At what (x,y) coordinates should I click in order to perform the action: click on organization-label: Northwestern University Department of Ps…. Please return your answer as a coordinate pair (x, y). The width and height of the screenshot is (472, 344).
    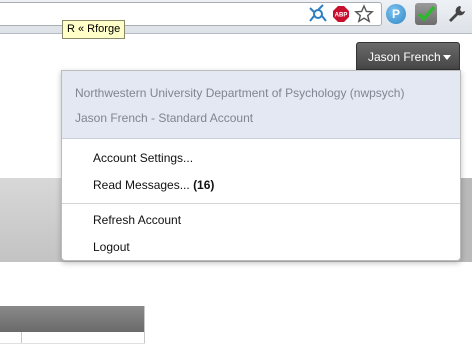
    Looking at the image, I should click on (240, 93).